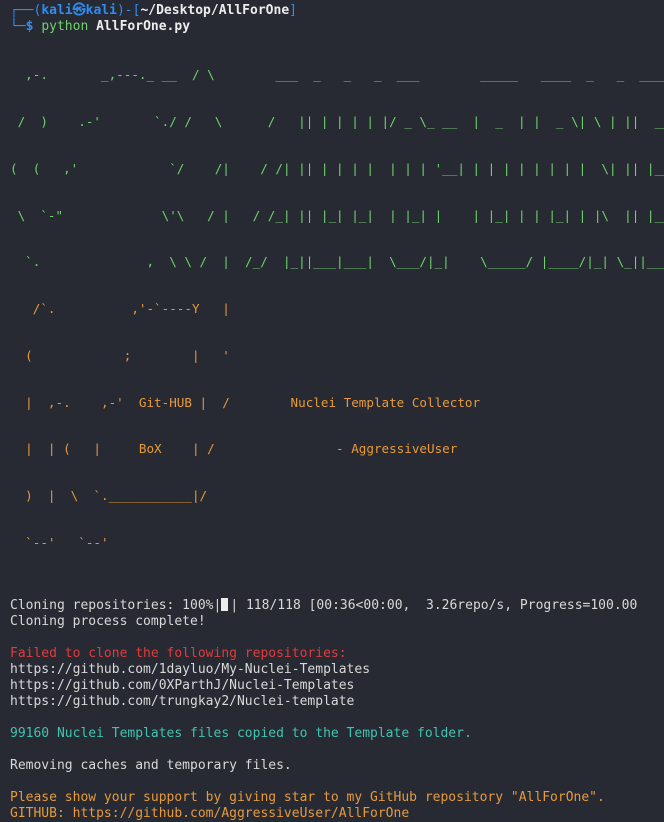  I want to click on banner-logo-line: `--' `--', so click(59, 542).